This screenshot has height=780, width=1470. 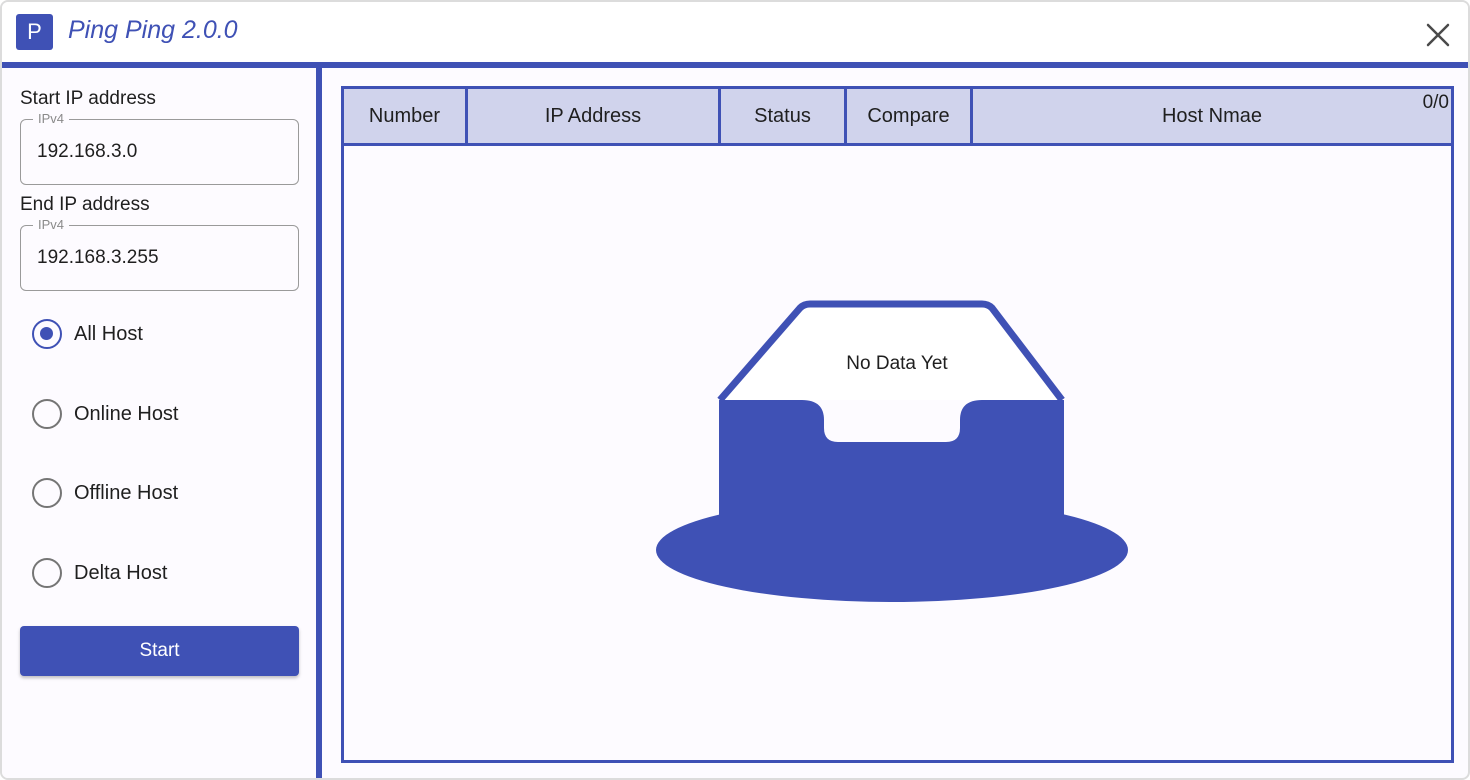 What do you see at coordinates (88, 98) in the screenshot?
I see `start-ip-label: Start IP address` at bounding box center [88, 98].